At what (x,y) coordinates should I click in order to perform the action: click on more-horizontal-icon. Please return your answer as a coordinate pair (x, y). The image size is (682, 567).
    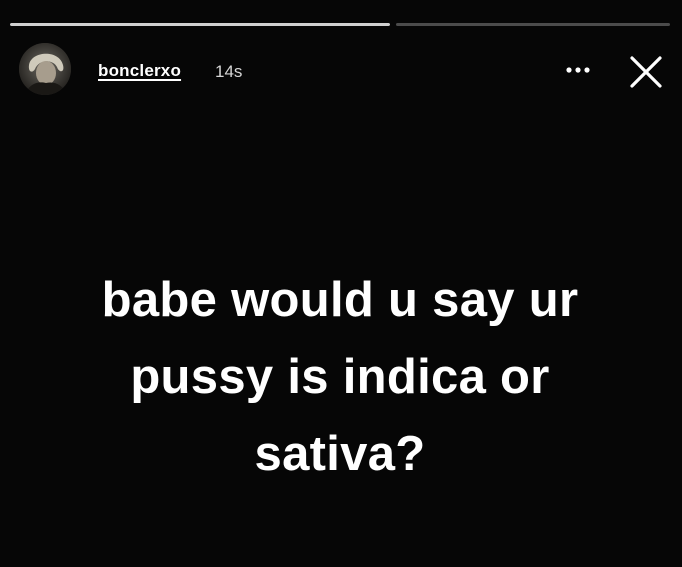
    Looking at the image, I should click on (578, 70).